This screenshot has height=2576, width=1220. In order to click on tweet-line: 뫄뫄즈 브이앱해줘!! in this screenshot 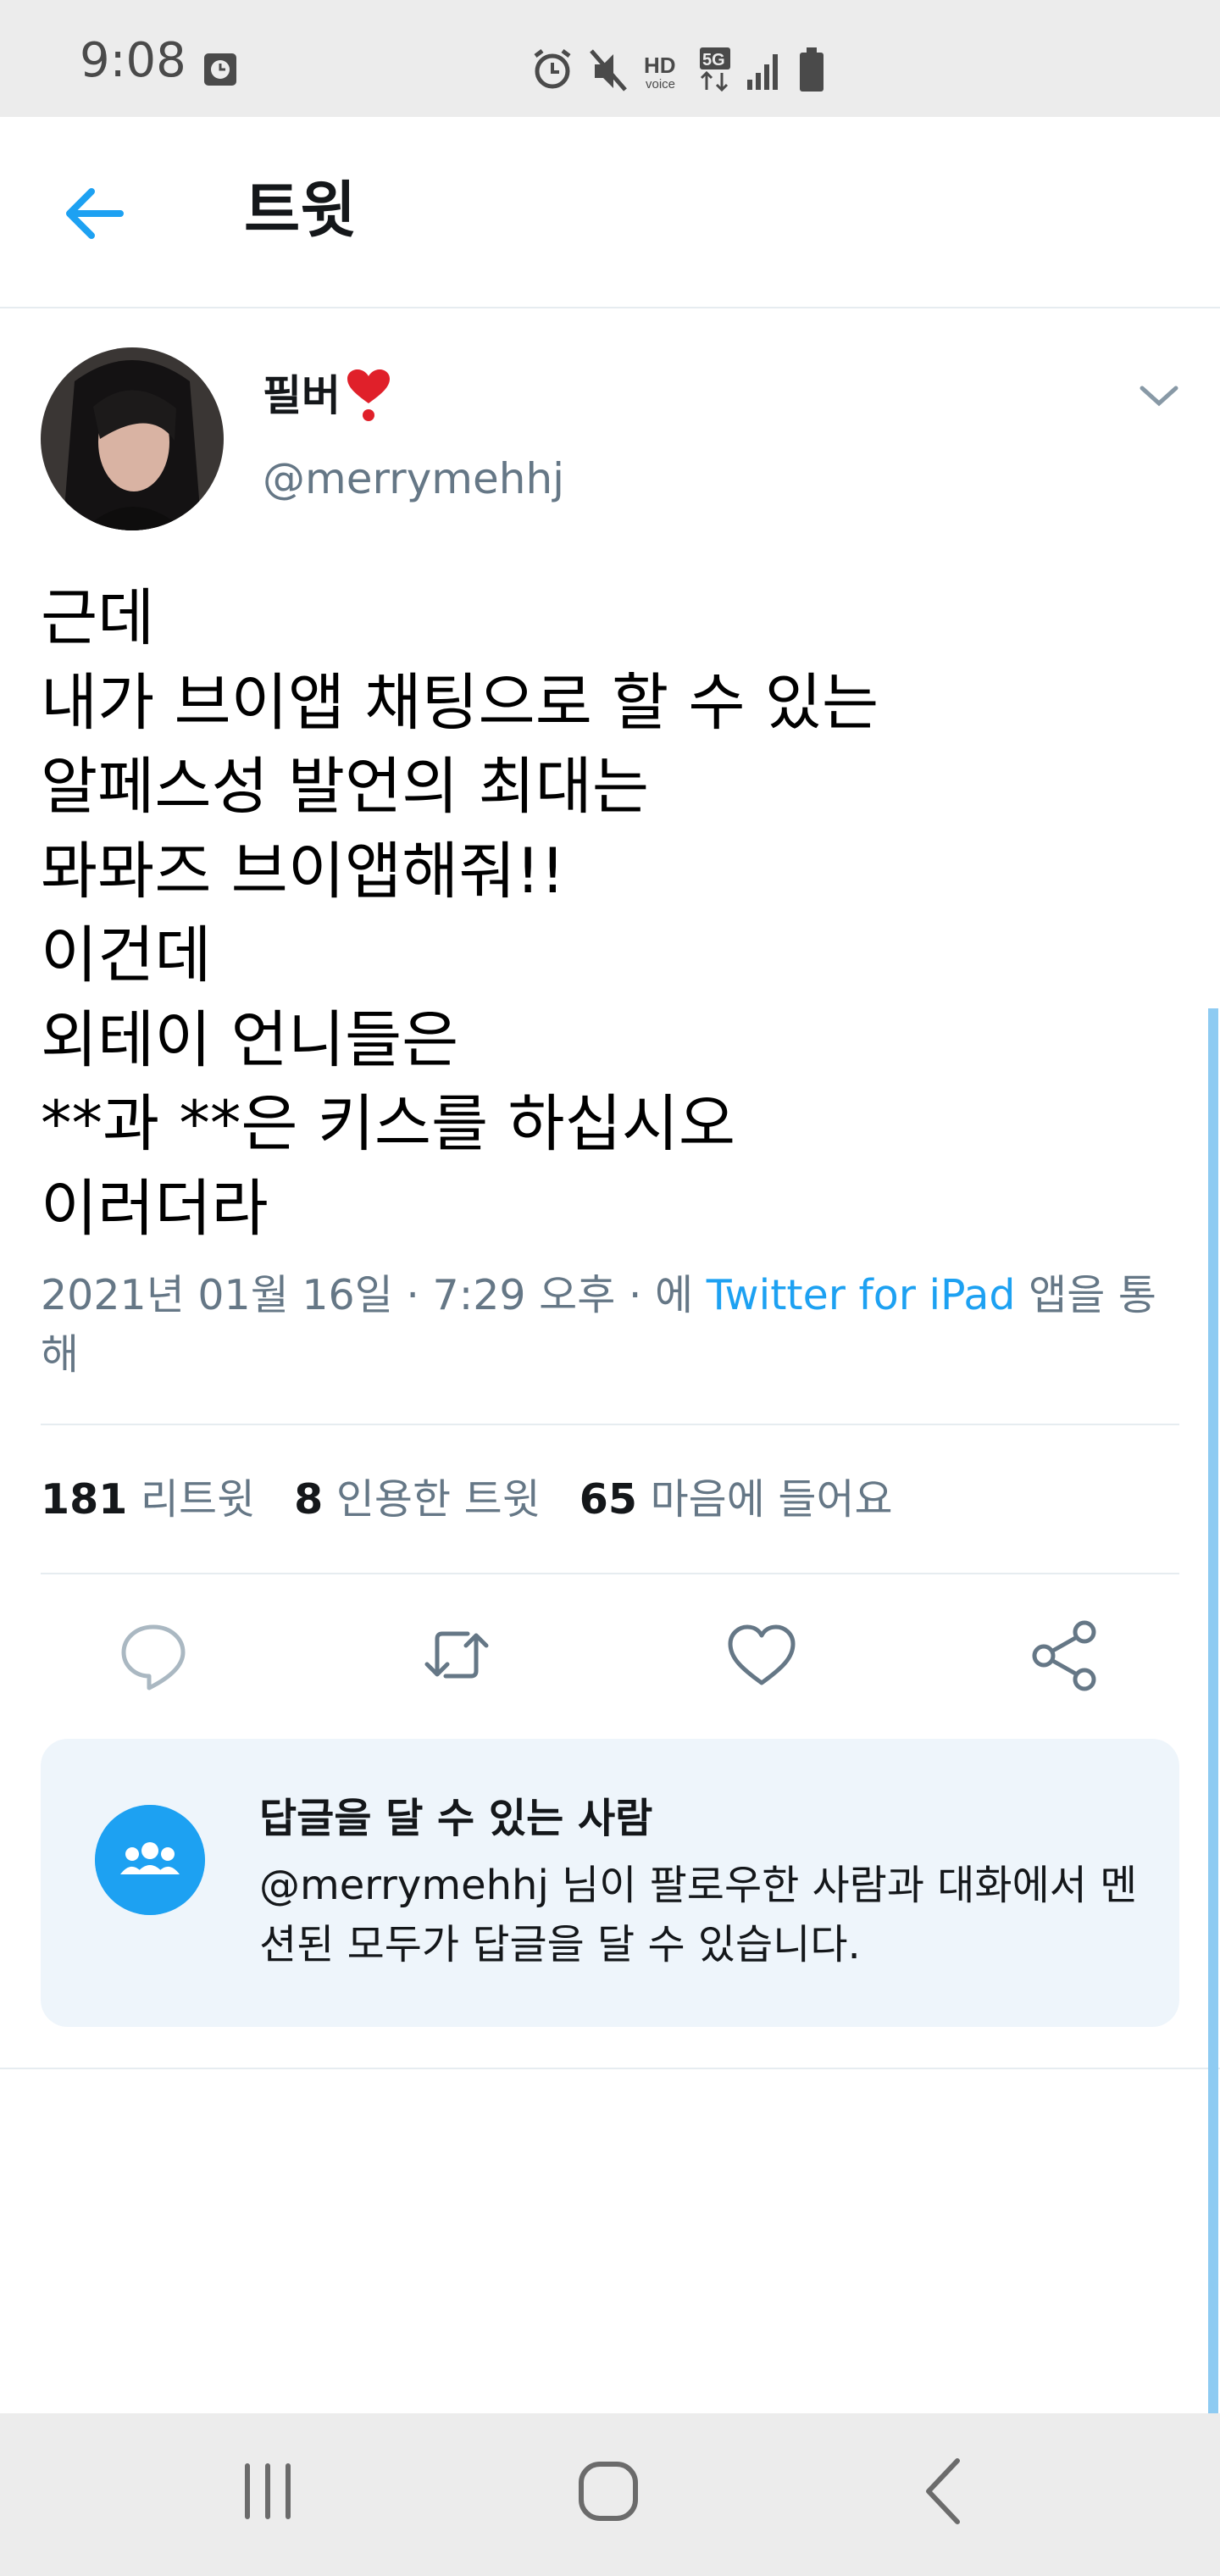, I will do `click(303, 871)`.